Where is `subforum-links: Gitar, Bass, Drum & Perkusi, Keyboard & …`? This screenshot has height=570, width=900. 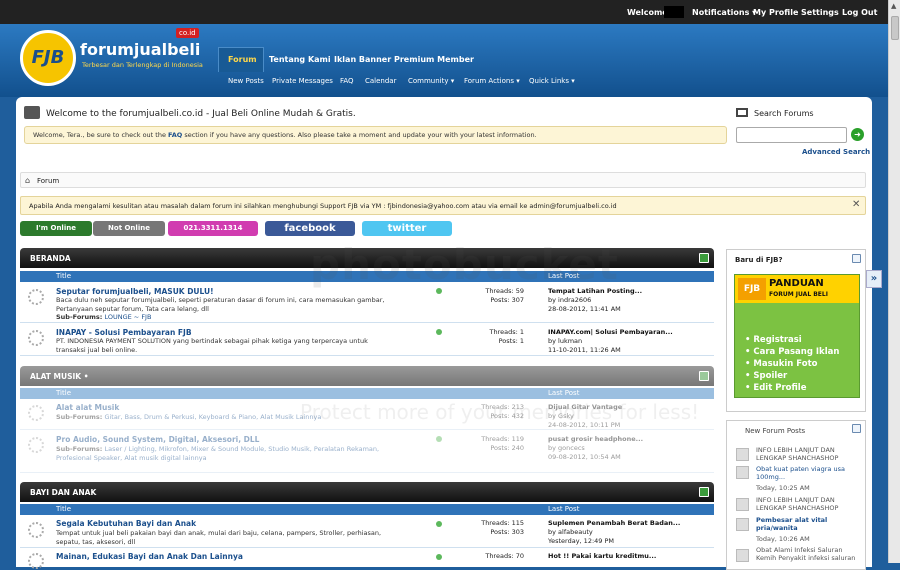
subforum-links: Gitar, Bass, Drum & Perkusi, Keyboard & … is located at coordinates (212, 417).